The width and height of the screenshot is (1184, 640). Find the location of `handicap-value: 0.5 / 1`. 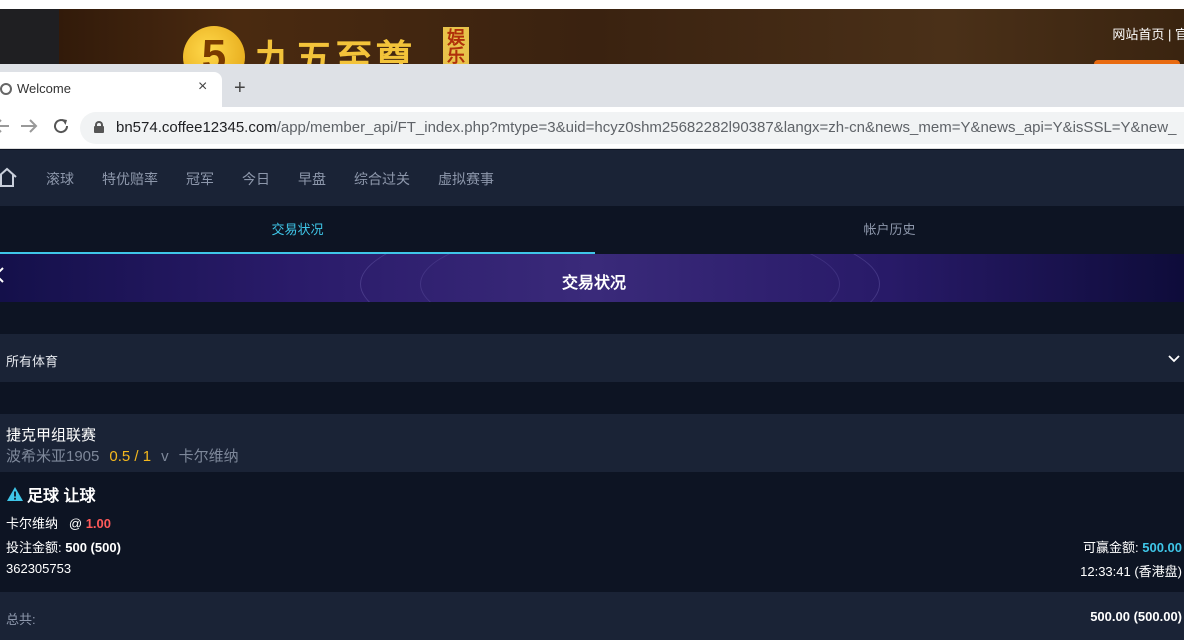

handicap-value: 0.5 / 1 is located at coordinates (130, 456).